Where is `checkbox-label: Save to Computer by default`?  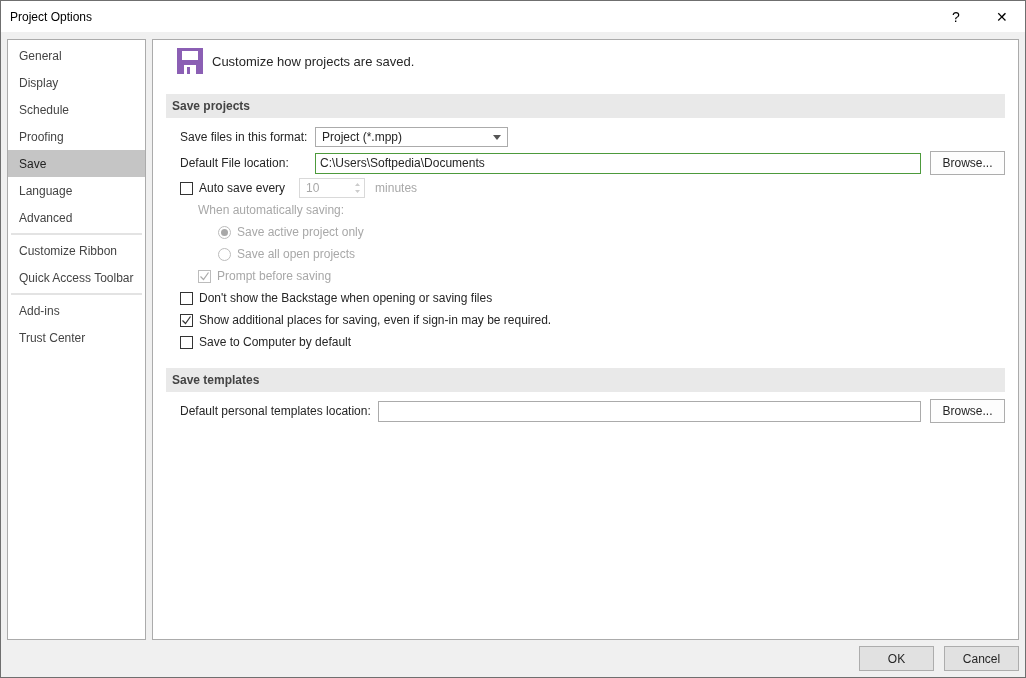 checkbox-label: Save to Computer by default is located at coordinates (275, 342).